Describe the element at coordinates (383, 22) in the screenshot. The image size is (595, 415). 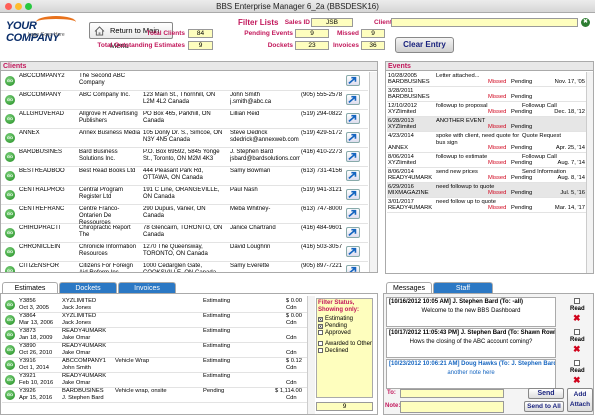
I see `client-filter-label: Client` at that location.